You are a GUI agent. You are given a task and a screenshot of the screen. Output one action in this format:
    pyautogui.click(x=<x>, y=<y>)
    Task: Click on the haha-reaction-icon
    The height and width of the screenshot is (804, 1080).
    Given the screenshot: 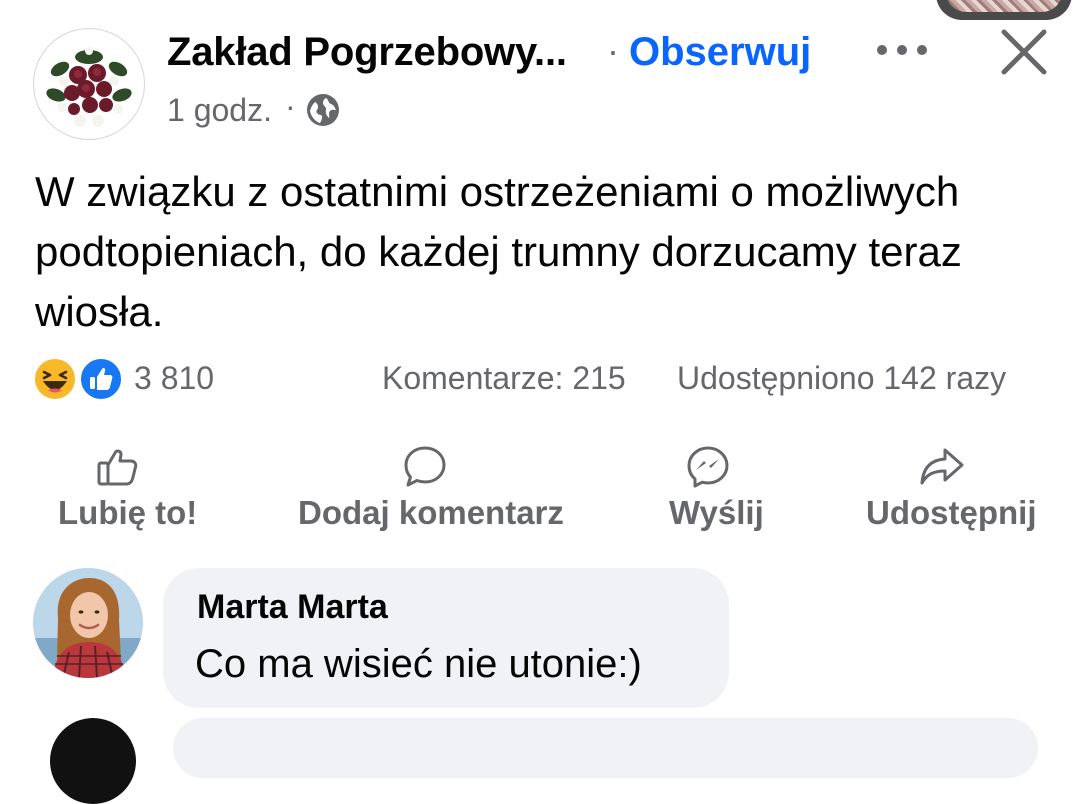 What is the action you would take?
    pyautogui.click(x=55, y=379)
    